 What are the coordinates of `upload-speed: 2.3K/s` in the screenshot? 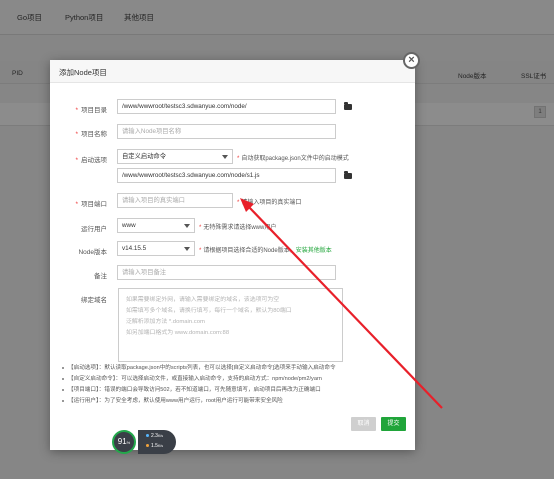 It's located at (154, 436).